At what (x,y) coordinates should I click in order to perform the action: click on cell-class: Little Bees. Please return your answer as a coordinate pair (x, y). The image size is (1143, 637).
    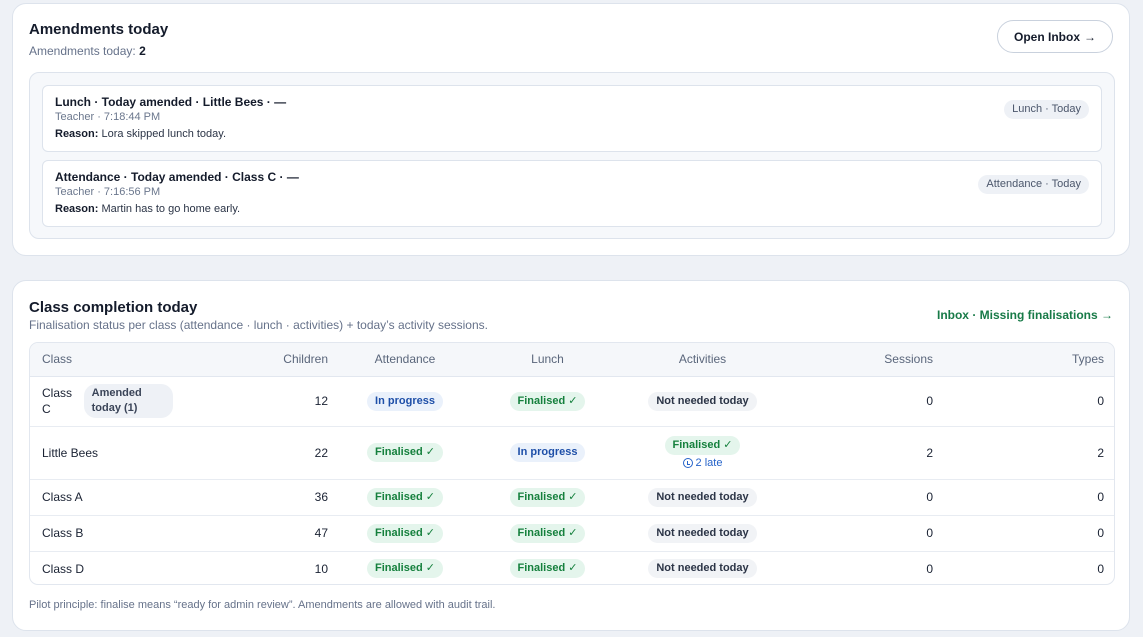
    Looking at the image, I should click on (107, 453).